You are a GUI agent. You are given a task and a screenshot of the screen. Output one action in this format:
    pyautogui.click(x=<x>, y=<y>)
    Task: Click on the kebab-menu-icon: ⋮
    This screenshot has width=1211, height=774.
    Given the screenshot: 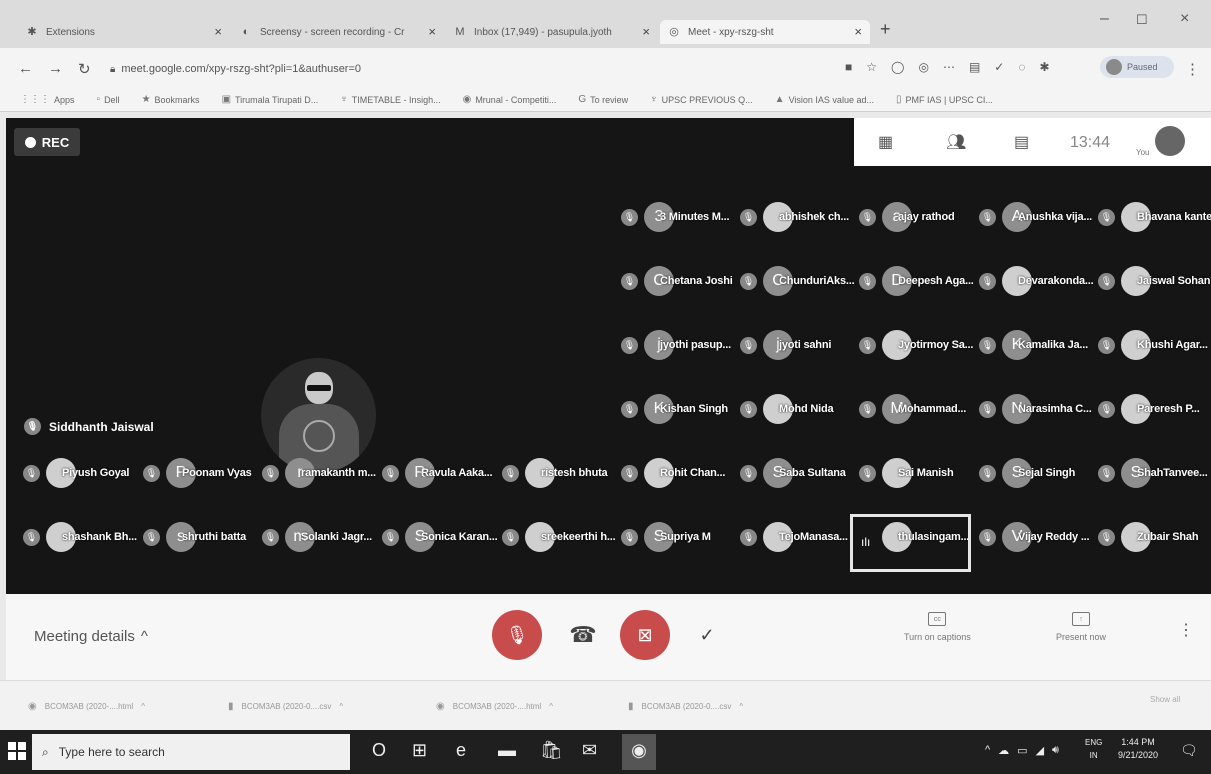 What is the action you would take?
    pyautogui.click(x=1192, y=69)
    